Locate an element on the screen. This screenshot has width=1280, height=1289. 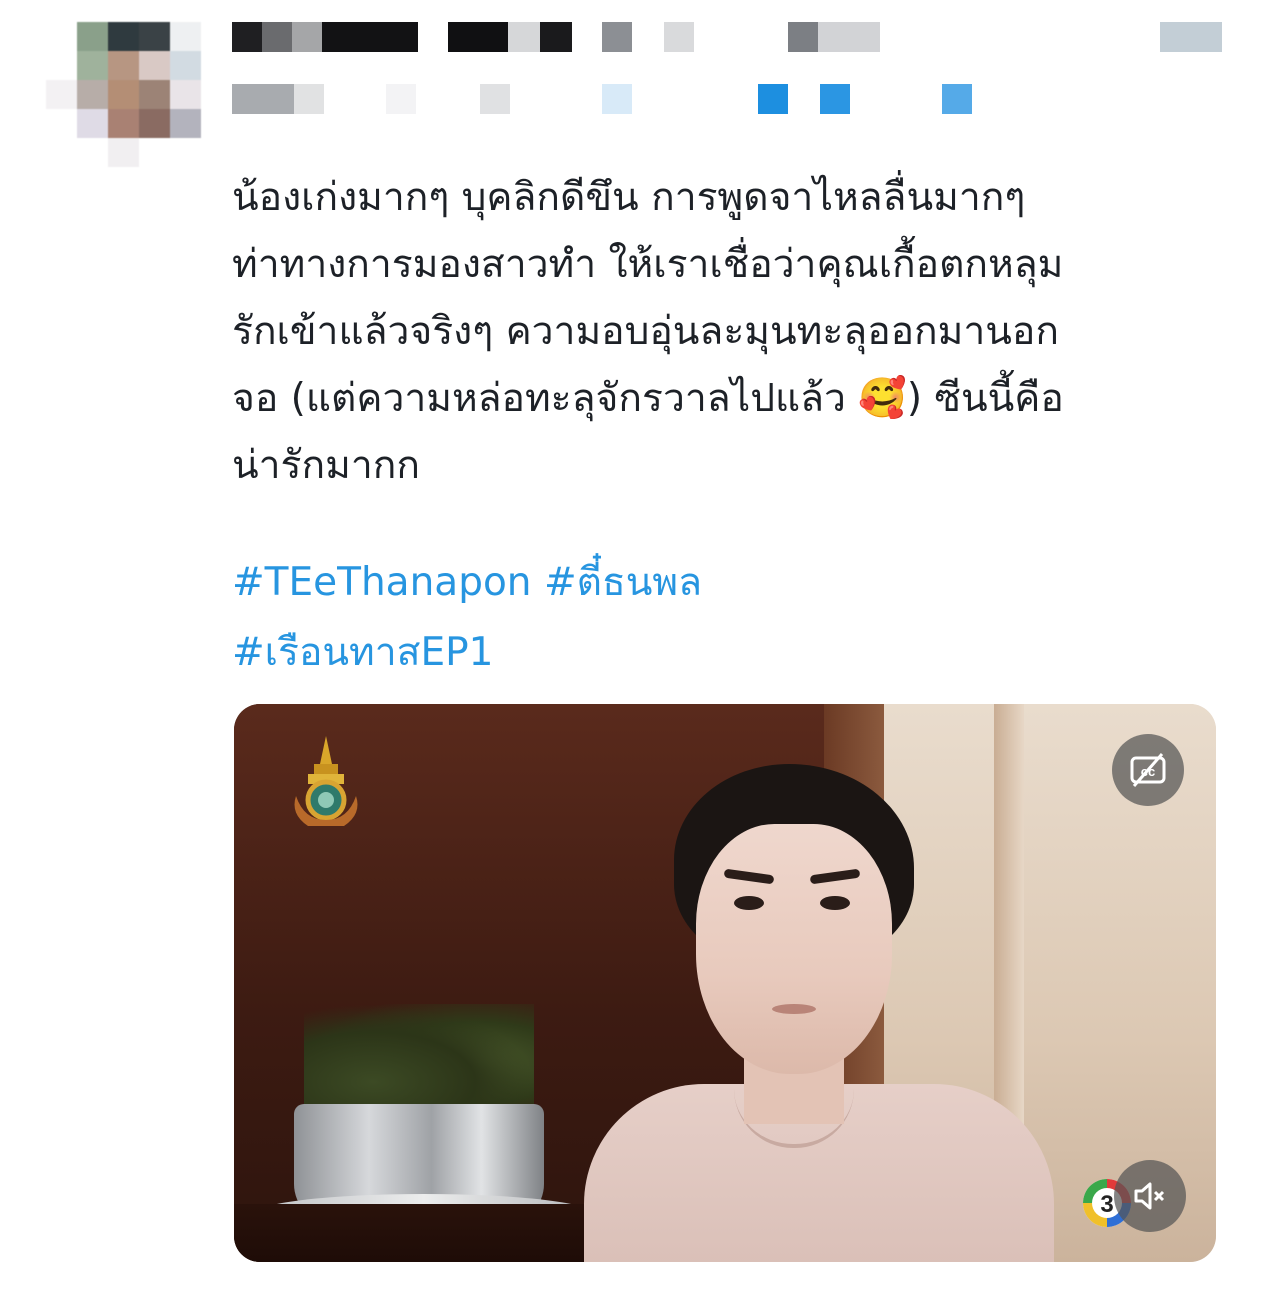
tweet-text-line: น่ารักมากก is located at coordinates (326, 465).